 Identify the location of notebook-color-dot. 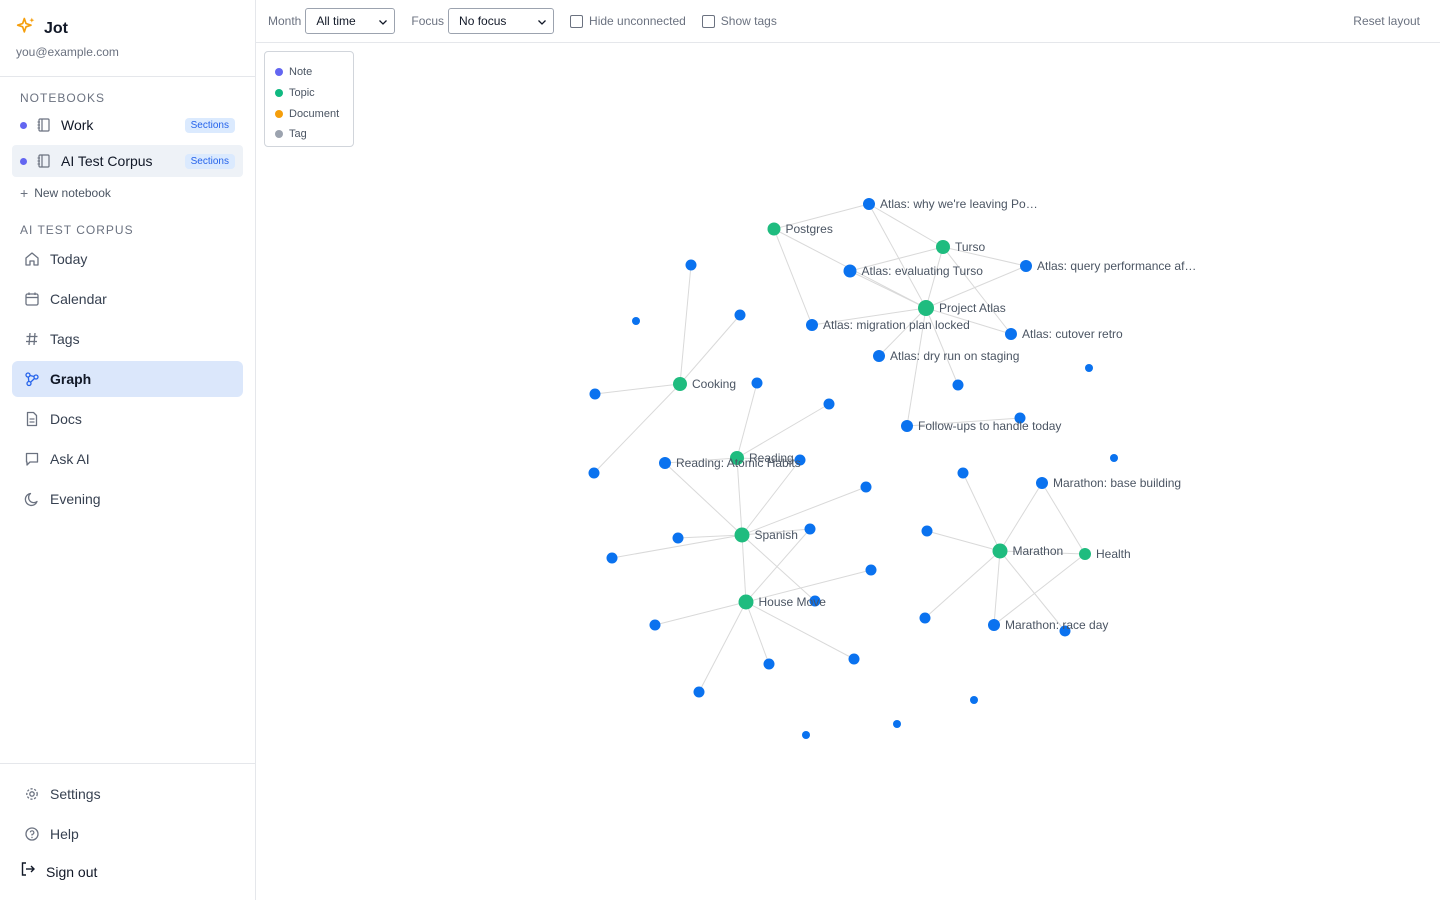
(23, 161).